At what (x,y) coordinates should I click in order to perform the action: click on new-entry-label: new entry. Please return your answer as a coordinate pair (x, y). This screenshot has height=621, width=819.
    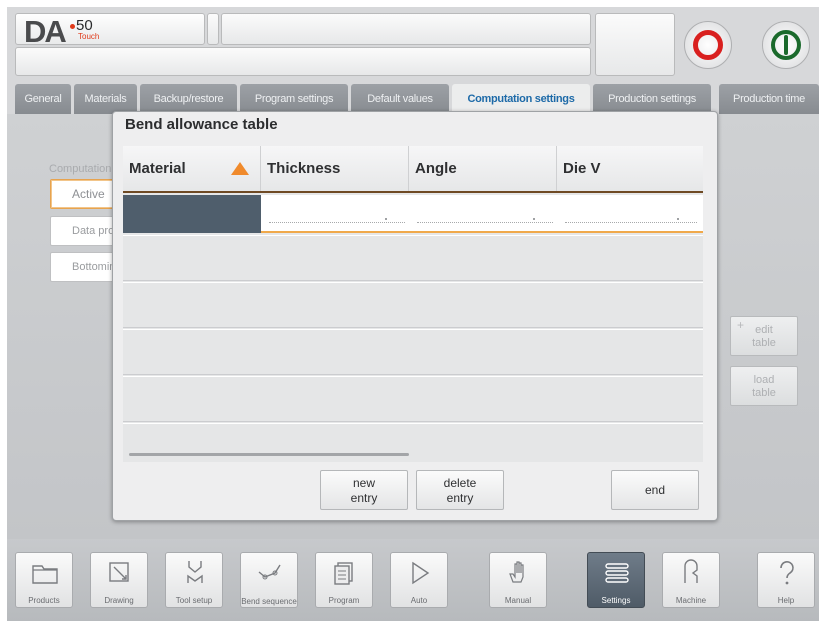
    Looking at the image, I should click on (364, 490).